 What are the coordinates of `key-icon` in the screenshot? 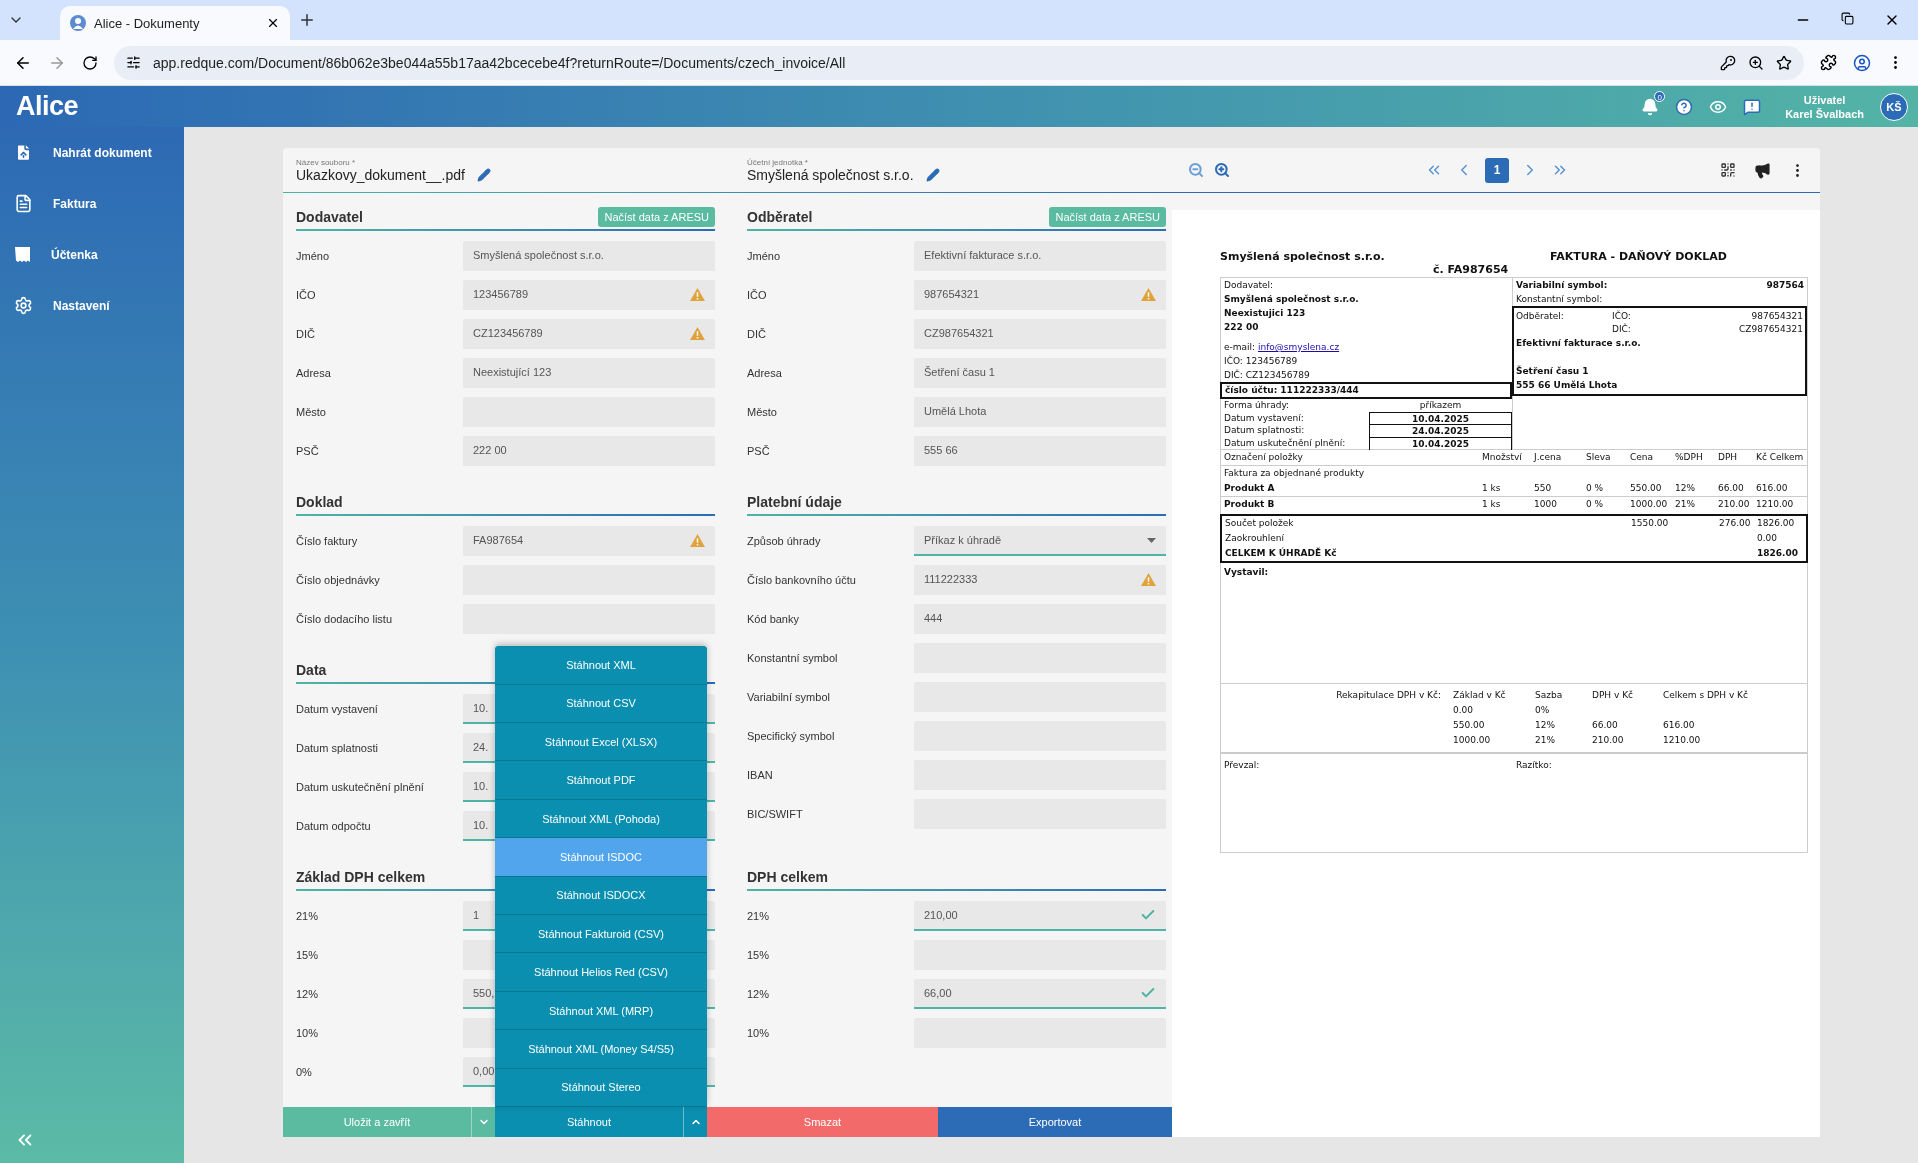 It's located at (1728, 62).